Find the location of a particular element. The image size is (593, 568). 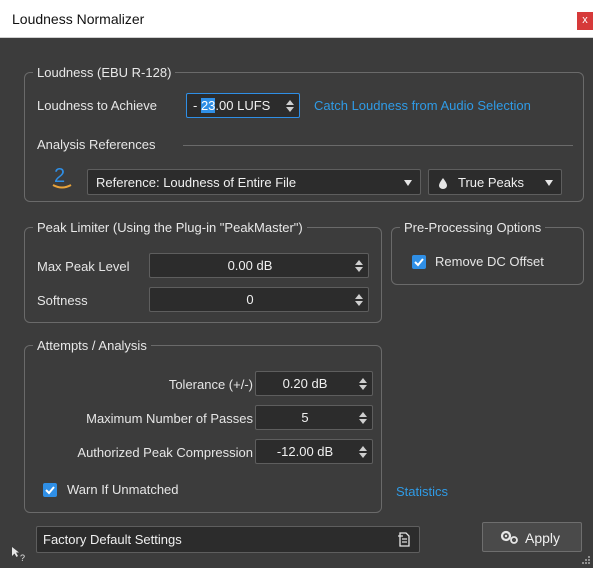

reference-selected-value: Reference: Loudness of Entire File is located at coordinates (196, 182).